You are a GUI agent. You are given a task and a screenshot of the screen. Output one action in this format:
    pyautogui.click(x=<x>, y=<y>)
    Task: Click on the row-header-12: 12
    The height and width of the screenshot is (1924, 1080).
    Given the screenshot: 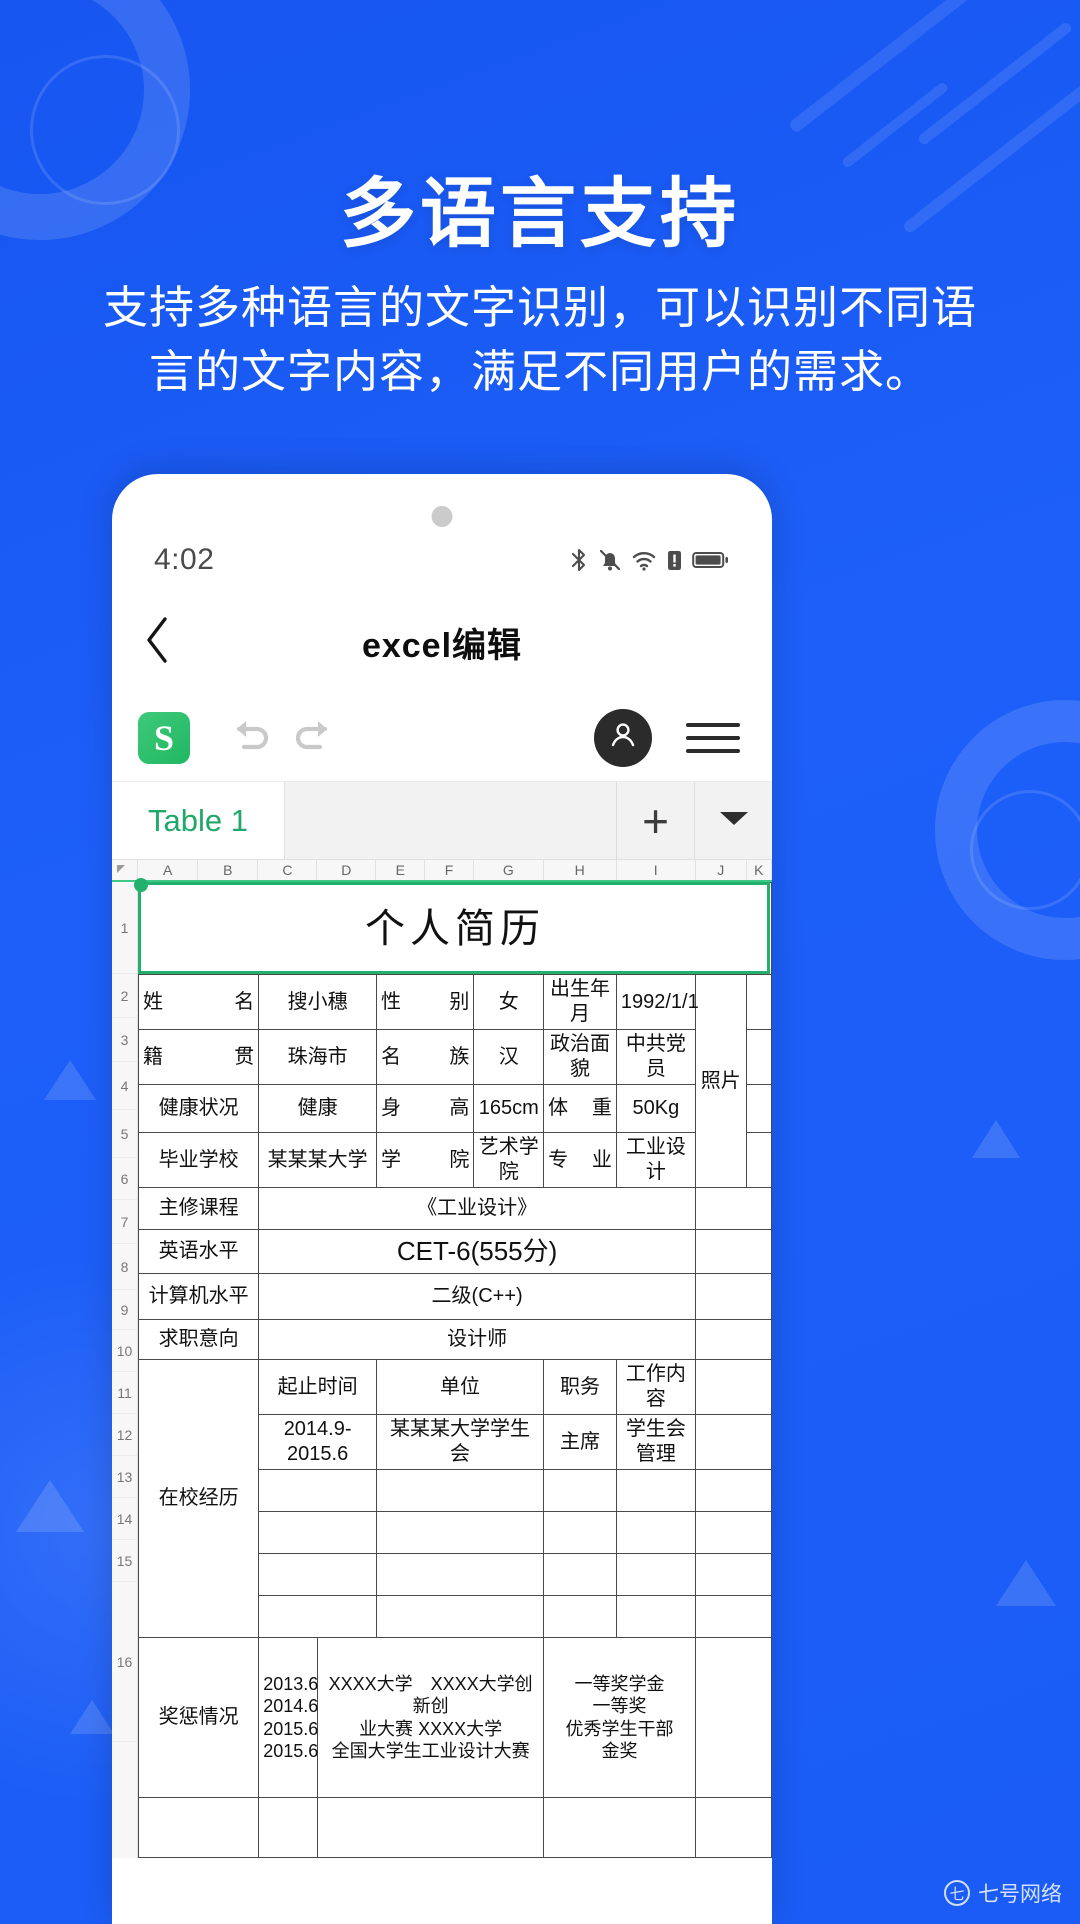 What is the action you would take?
    pyautogui.click(x=124, y=1435)
    